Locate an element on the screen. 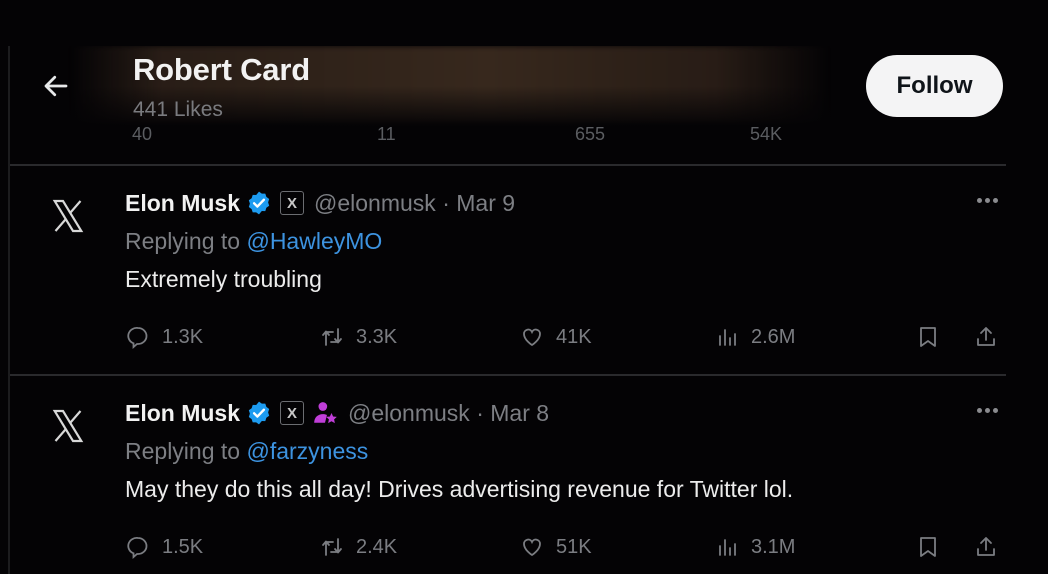  follow-button: Follow is located at coordinates (934, 86).